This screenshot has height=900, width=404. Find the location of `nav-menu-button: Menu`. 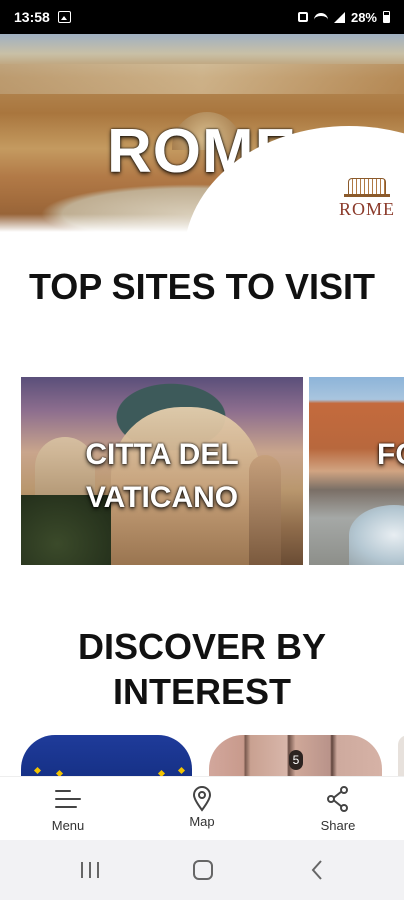

nav-menu-button: Menu is located at coordinates (68, 809).